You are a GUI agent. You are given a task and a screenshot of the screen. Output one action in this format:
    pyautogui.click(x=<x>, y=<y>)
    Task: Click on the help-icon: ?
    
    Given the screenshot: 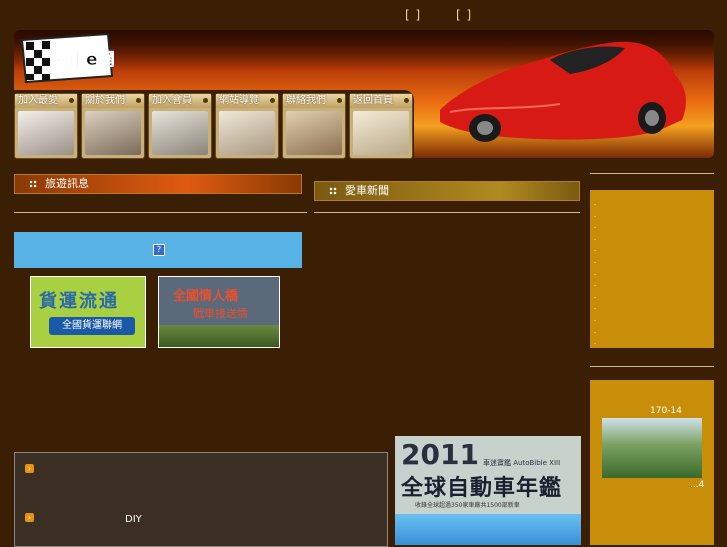 What is the action you would take?
    pyautogui.click(x=159, y=250)
    